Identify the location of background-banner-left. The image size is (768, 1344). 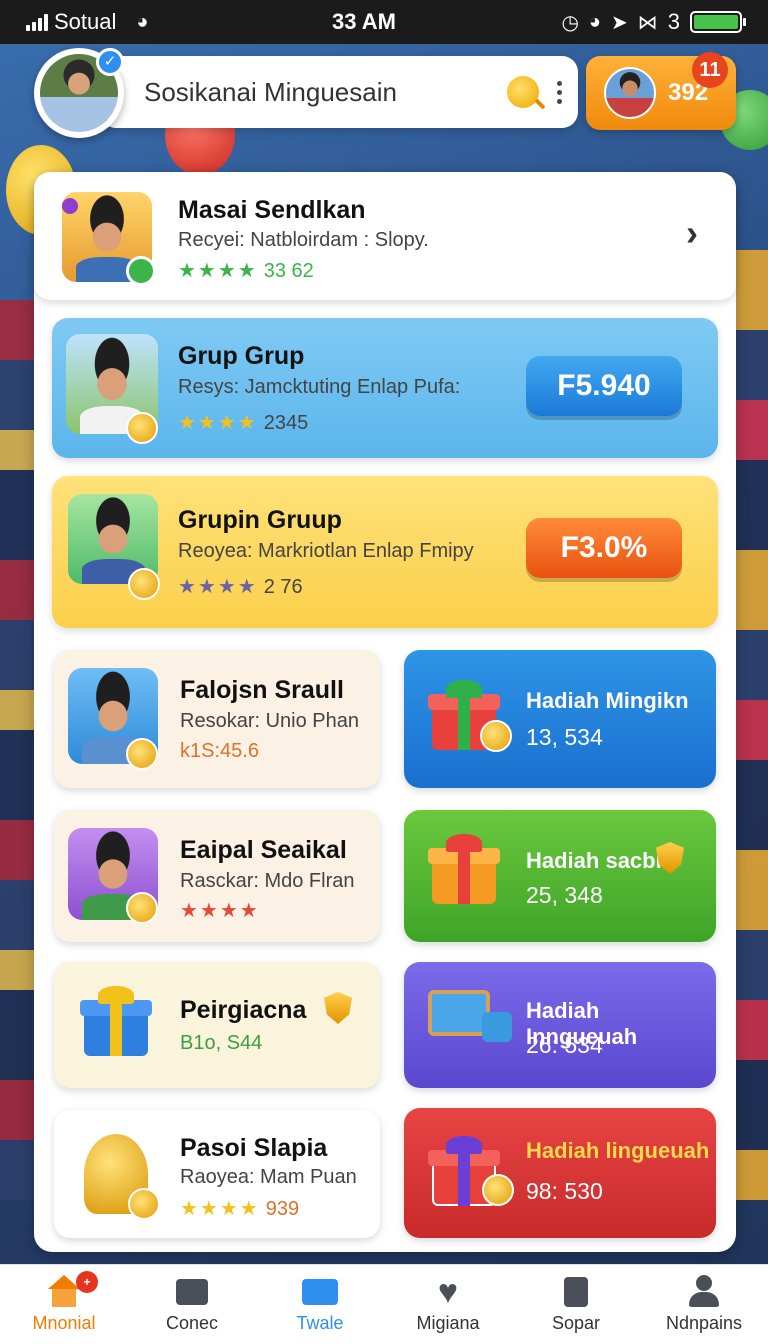
(17, 750).